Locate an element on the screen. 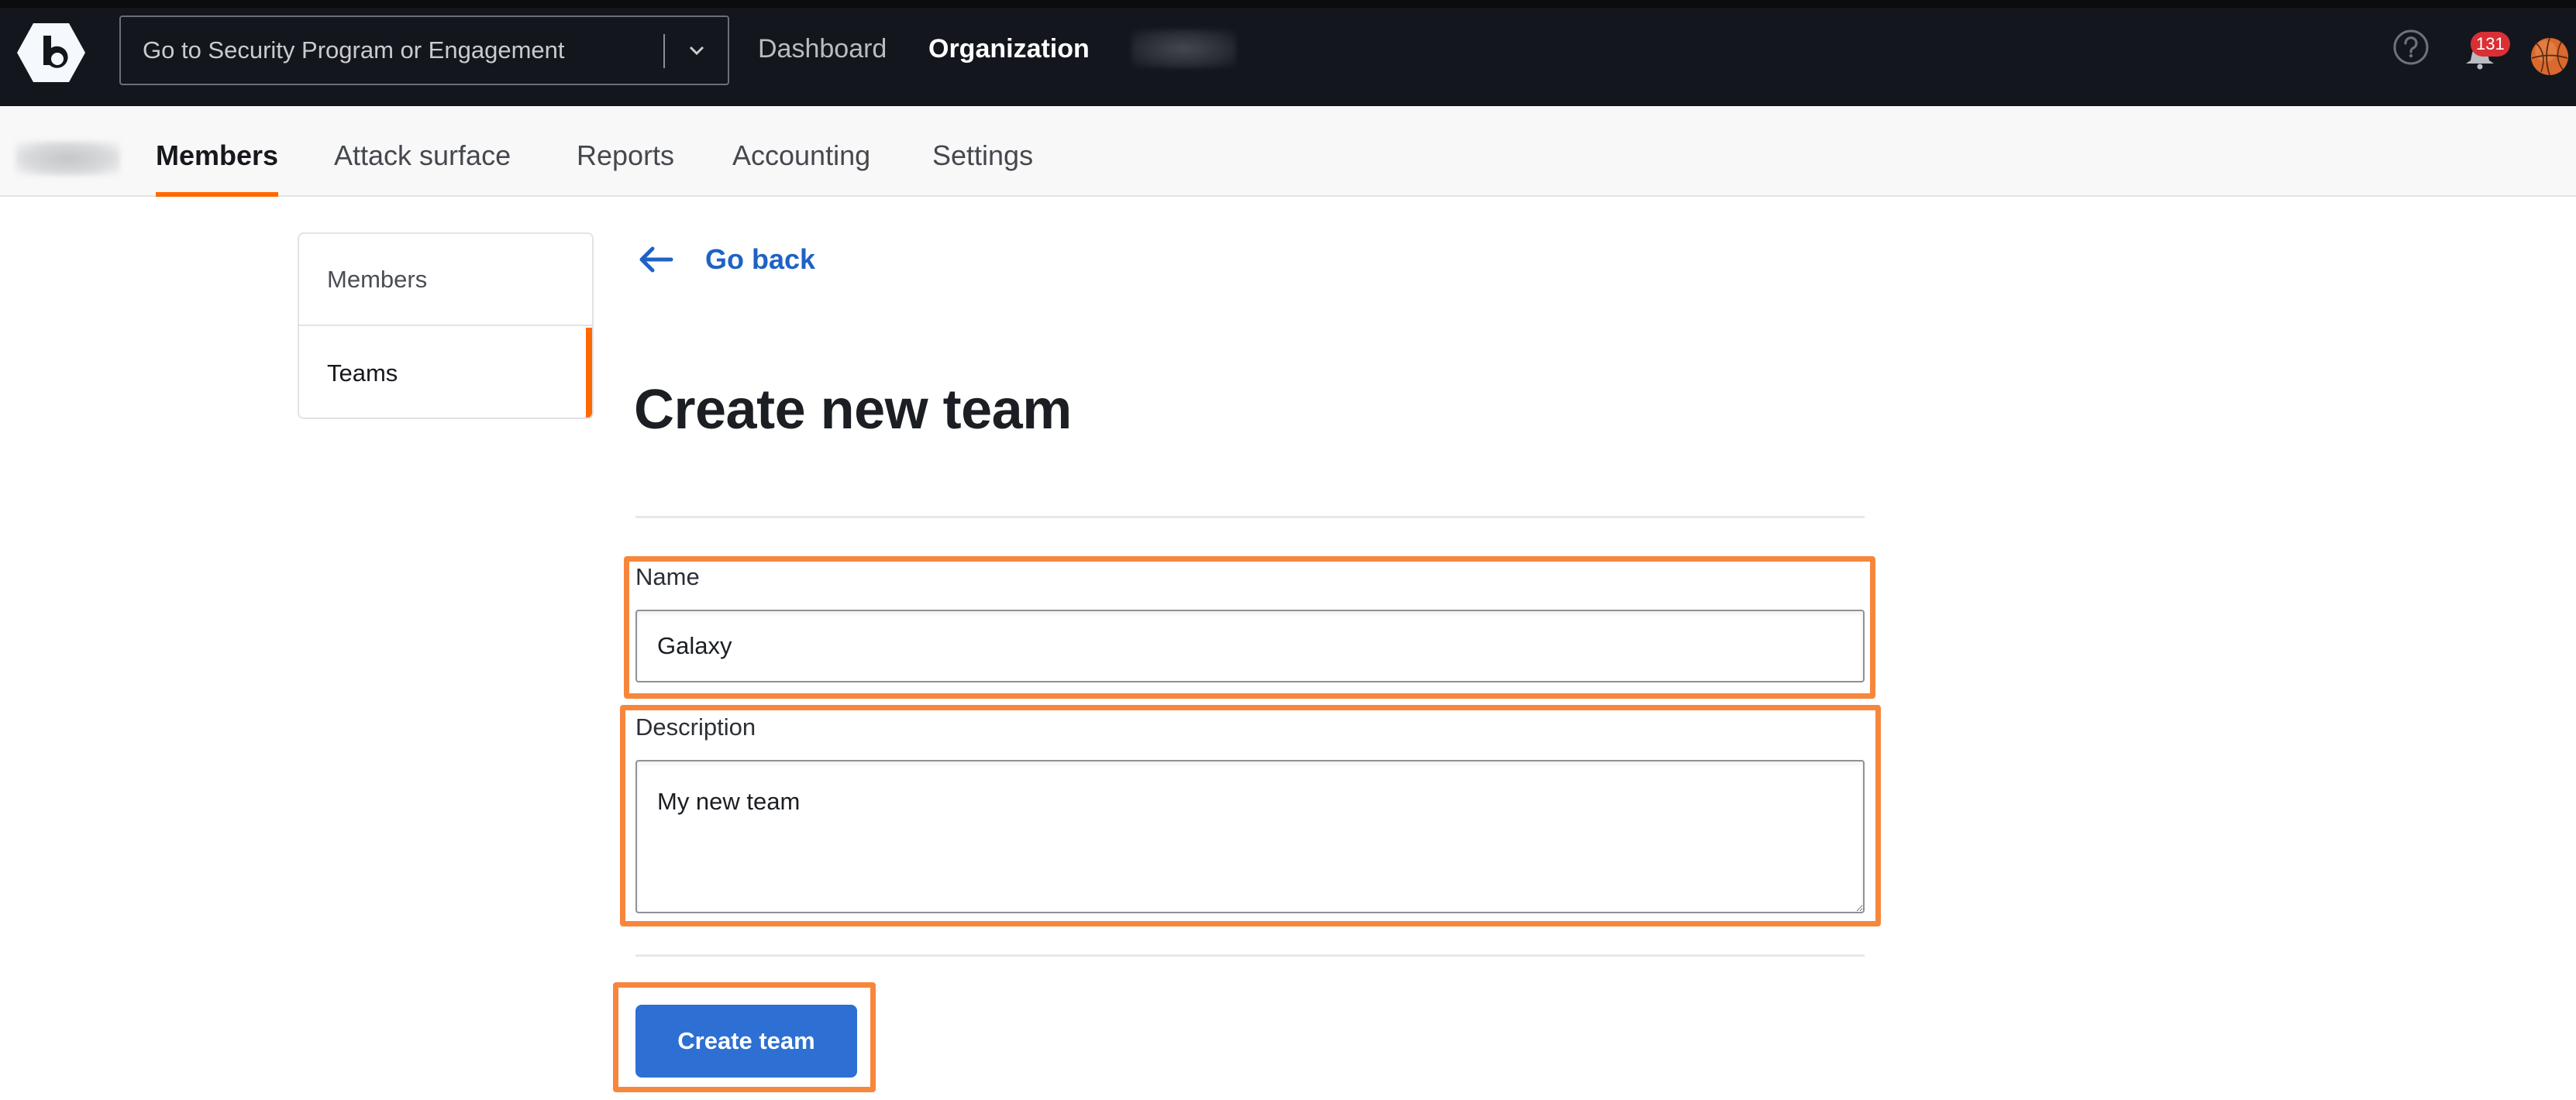  tab-members-label: Members is located at coordinates (217, 155).